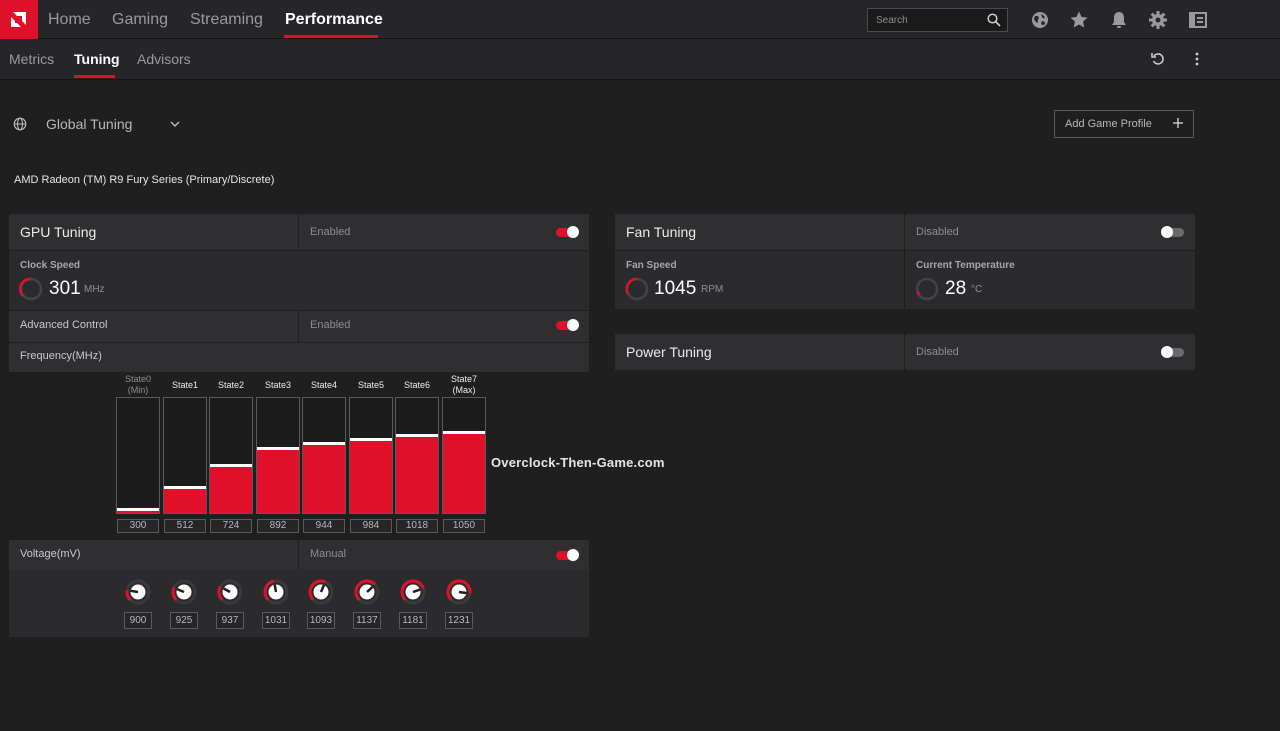 The height and width of the screenshot is (731, 1280). Describe the element at coordinates (175, 124) in the screenshot. I see `chevron-down-icon` at that location.